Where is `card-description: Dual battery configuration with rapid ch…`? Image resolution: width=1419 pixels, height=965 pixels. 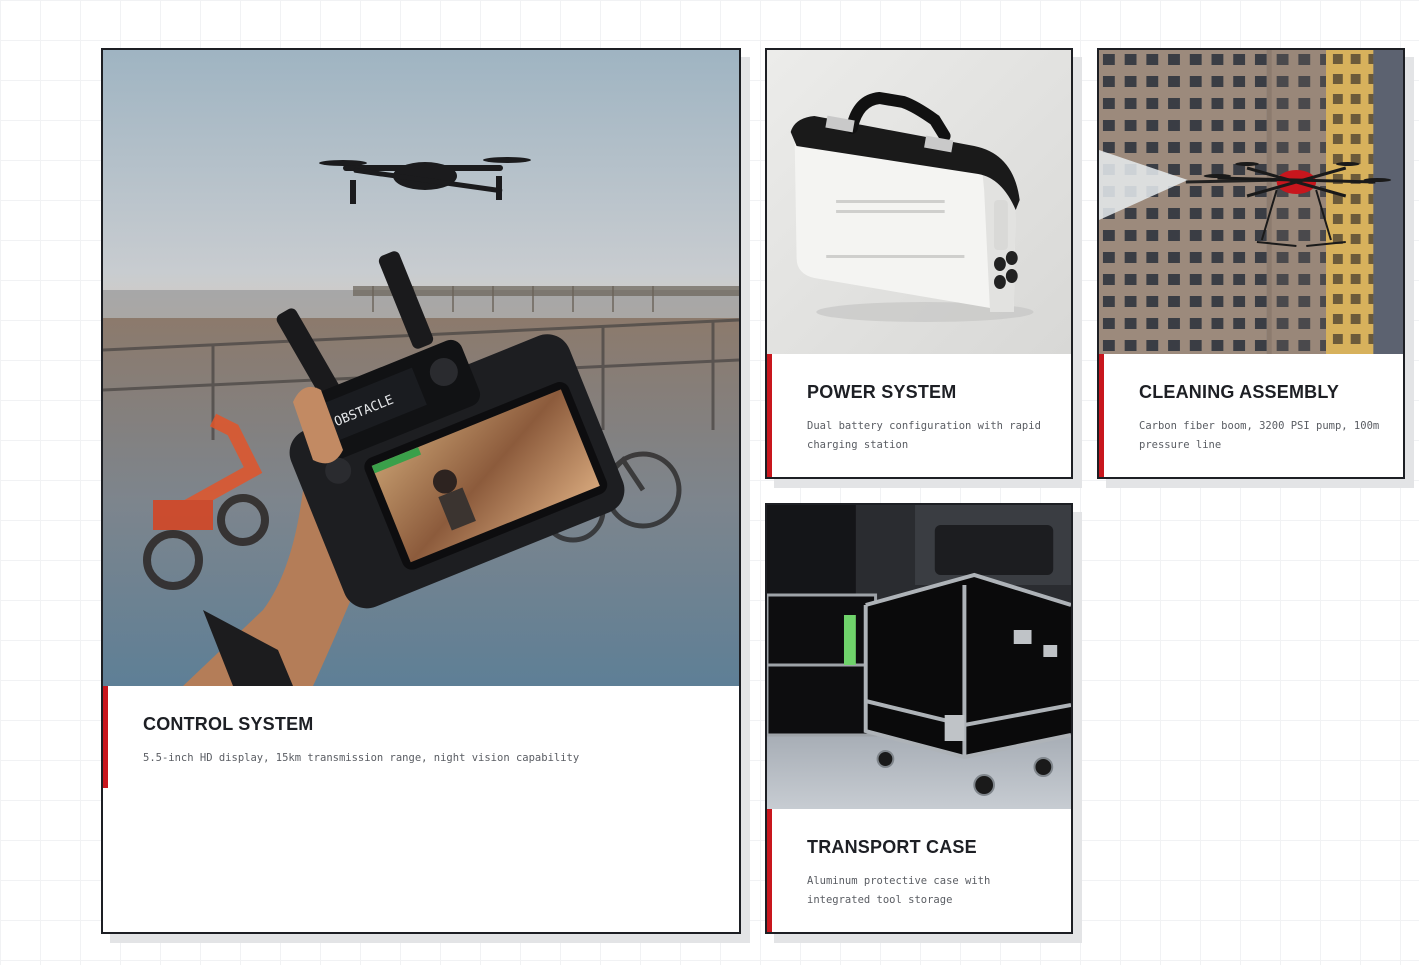
card-description: Dual battery configuration with rapid ch… is located at coordinates (924, 435).